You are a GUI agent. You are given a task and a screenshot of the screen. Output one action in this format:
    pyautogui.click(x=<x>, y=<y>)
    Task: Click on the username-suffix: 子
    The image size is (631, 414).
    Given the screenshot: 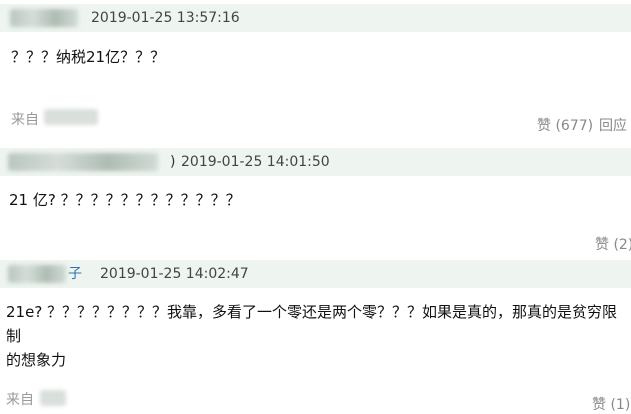 What is the action you would take?
    pyautogui.click(x=75, y=274)
    